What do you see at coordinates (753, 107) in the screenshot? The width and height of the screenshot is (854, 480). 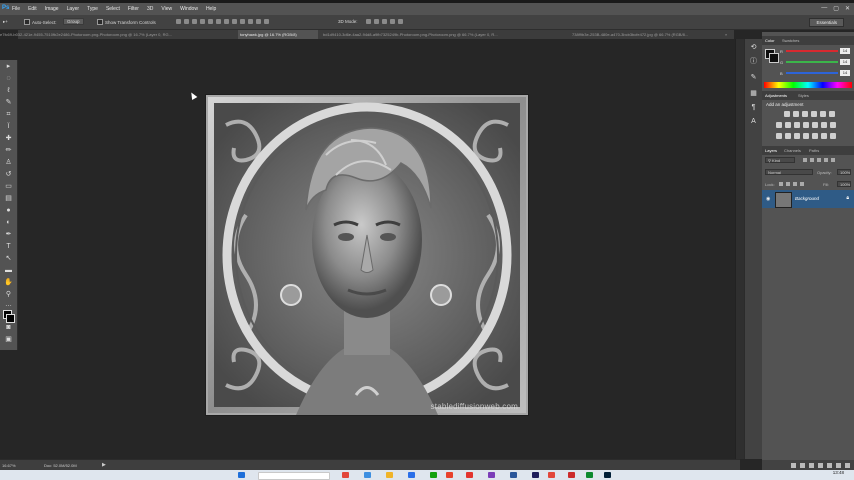 I see `paragraph-panel-icon: ¶` at bounding box center [753, 107].